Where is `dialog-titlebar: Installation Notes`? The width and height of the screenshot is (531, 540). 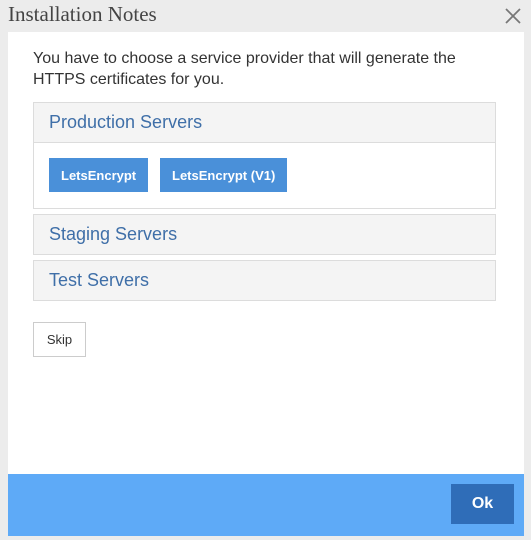 dialog-titlebar: Installation Notes is located at coordinates (265, 16).